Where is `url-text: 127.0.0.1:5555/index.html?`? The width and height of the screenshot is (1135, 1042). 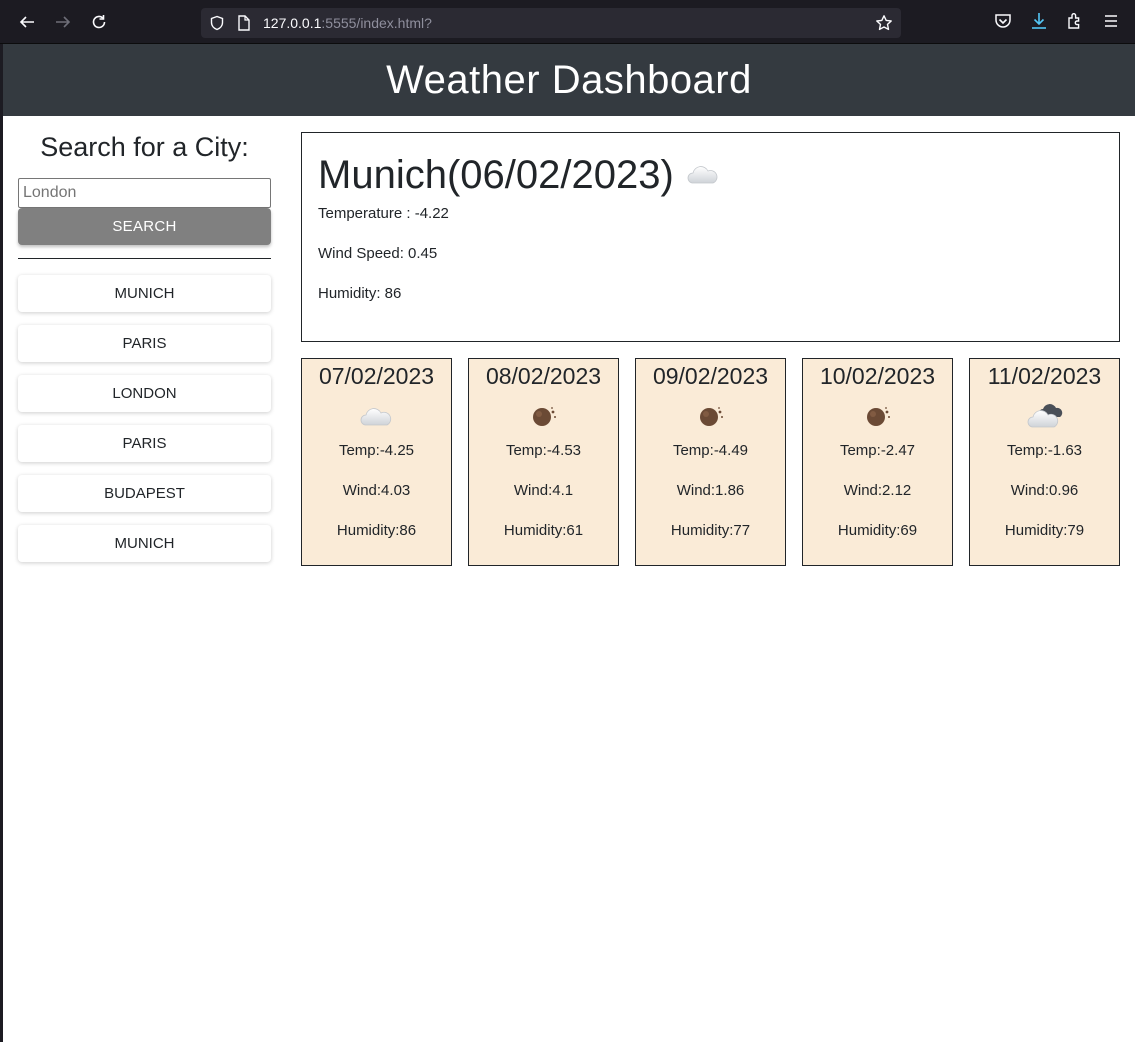
url-text: 127.0.0.1:5555/index.html? is located at coordinates (347, 23).